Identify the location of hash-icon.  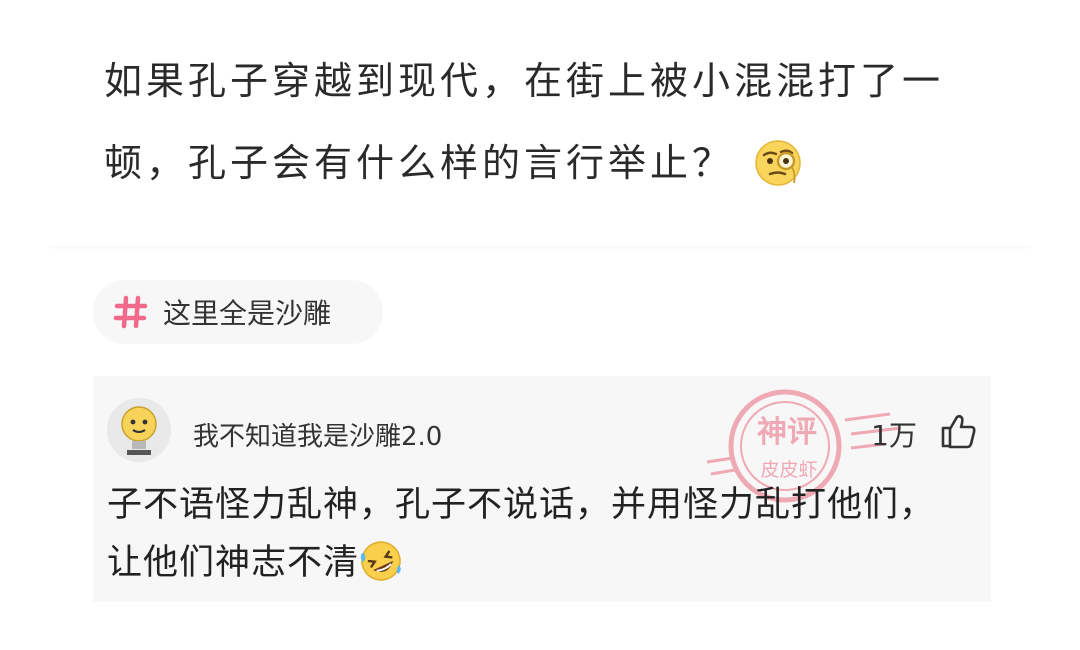
(130, 312).